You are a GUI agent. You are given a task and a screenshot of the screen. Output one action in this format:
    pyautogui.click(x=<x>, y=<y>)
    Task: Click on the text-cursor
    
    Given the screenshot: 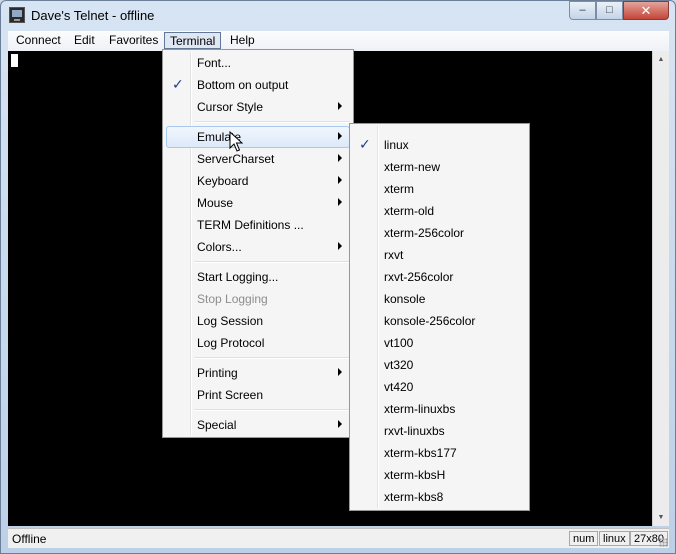 What is the action you would take?
    pyautogui.click(x=14, y=60)
    